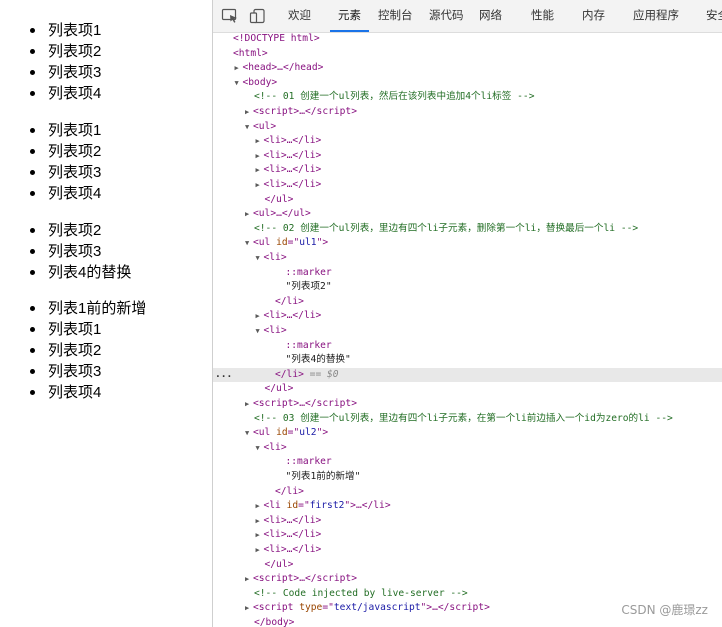 The image size is (722, 627). What do you see at coordinates (106, 272) in the screenshot?
I see `list-item: 列表4的替换` at bounding box center [106, 272].